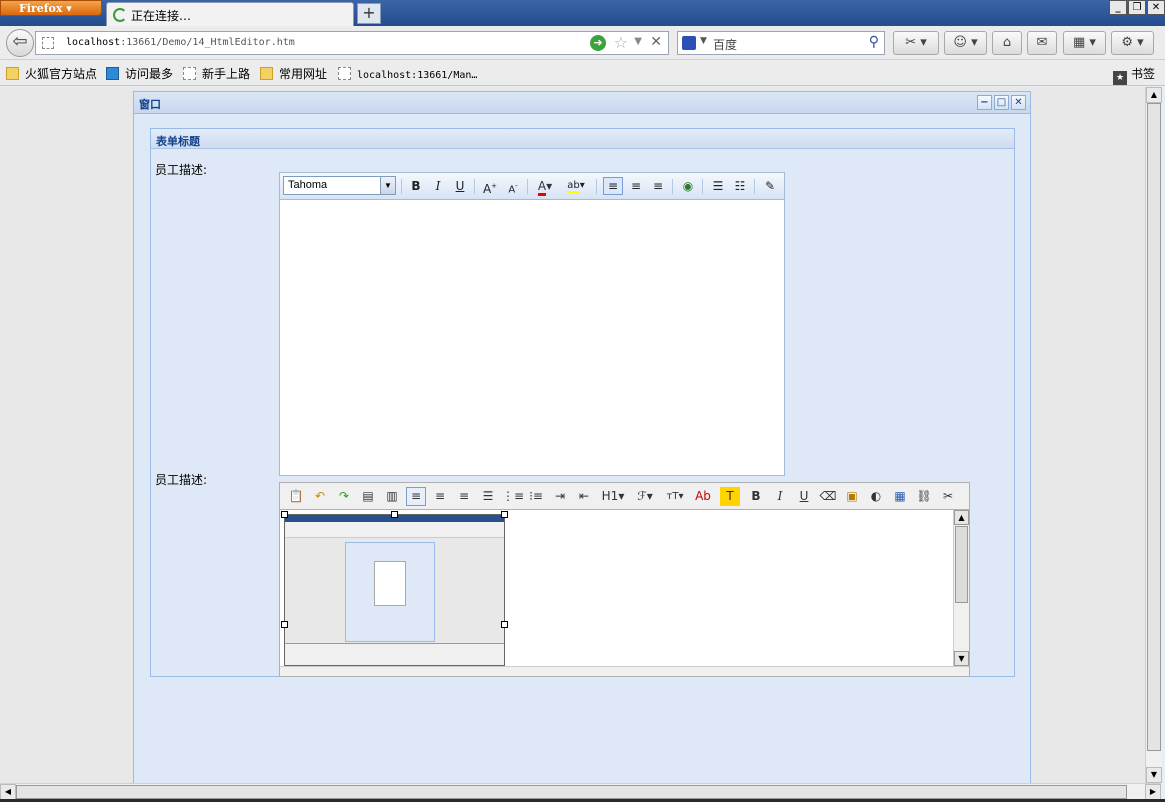 The image size is (1165, 802). What do you see at coordinates (1118, 7) in the screenshot?
I see `minimize-icon: _` at bounding box center [1118, 7].